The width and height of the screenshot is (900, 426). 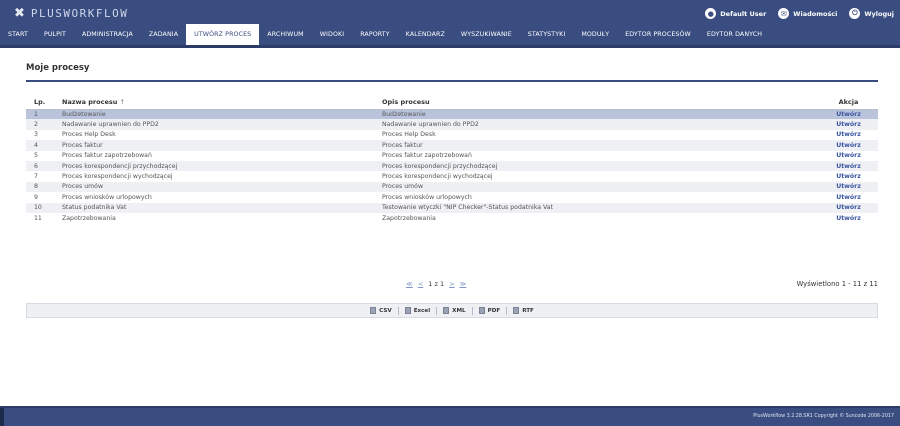 What do you see at coordinates (459, 310) in the screenshot?
I see `export-label: XML` at bounding box center [459, 310].